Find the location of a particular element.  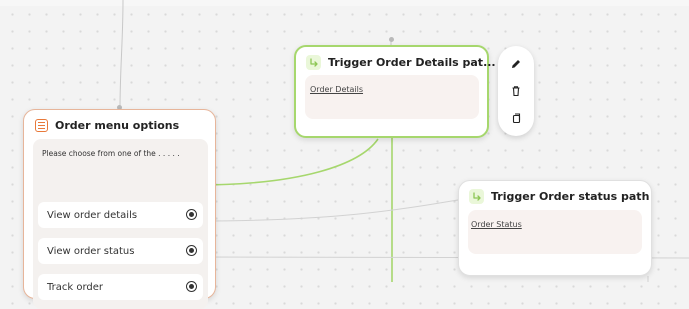

trigger-order-status-node: Trigger Order status path Order Status is located at coordinates (555, 228).